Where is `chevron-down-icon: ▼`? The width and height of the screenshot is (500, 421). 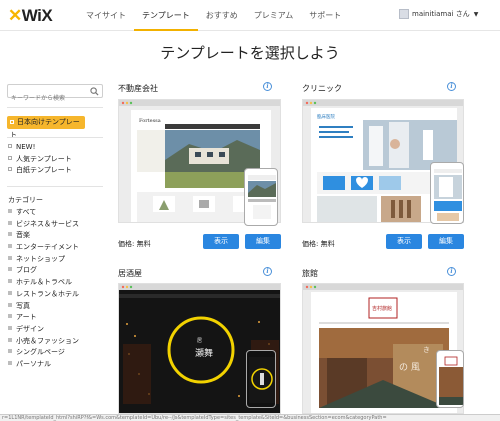
chevron-down-icon: ▼ is located at coordinates (476, 14).